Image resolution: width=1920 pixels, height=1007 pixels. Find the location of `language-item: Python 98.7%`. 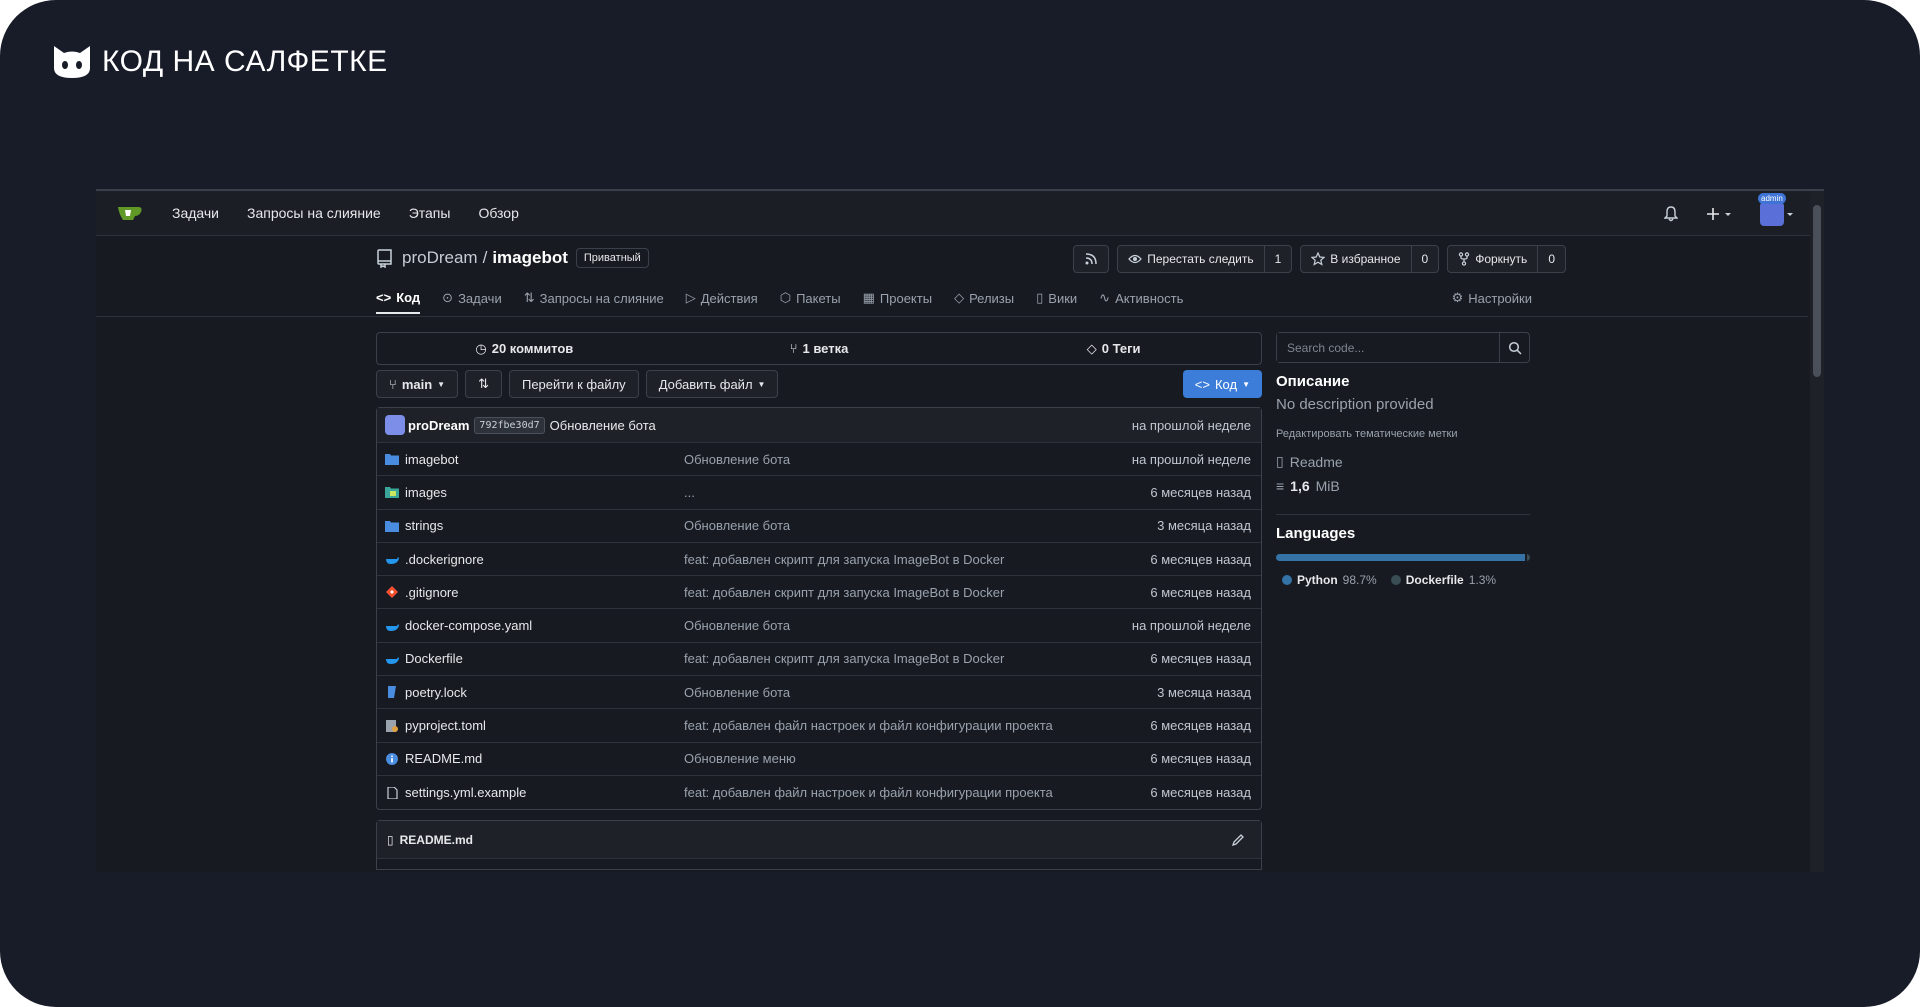

language-item: Python 98.7% is located at coordinates (1329, 580).